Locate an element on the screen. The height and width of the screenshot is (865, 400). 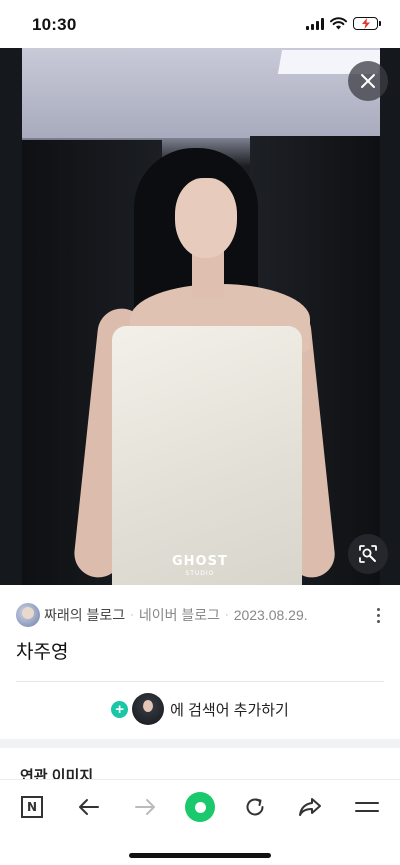
close-icon is located at coordinates (368, 81).